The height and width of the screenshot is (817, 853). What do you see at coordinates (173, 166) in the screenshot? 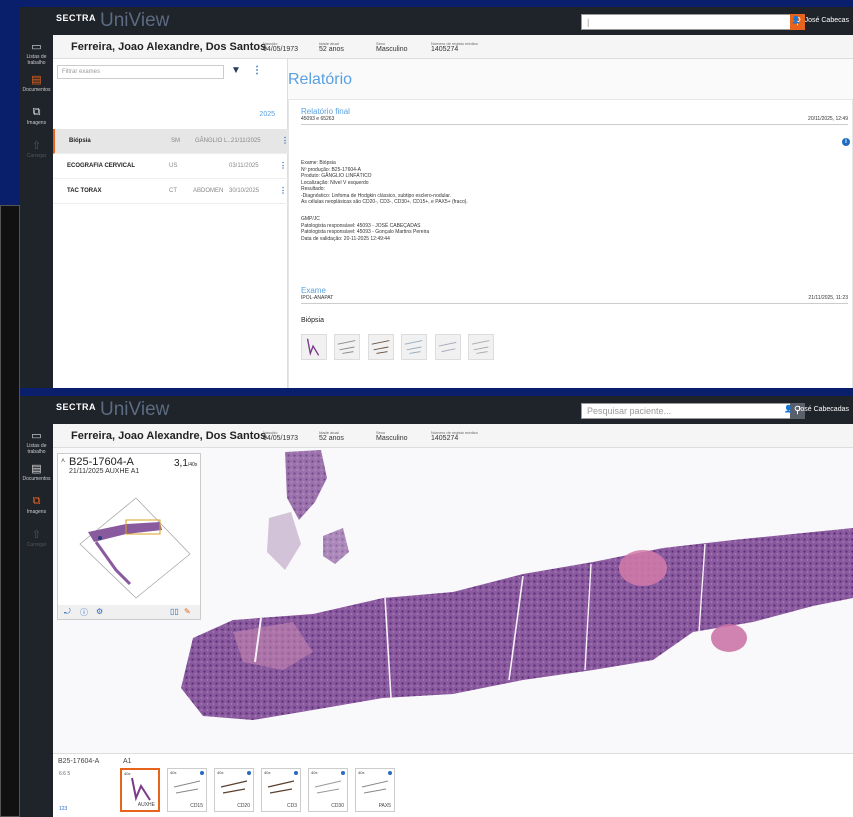
I see `exam-modality: US` at bounding box center [173, 166].